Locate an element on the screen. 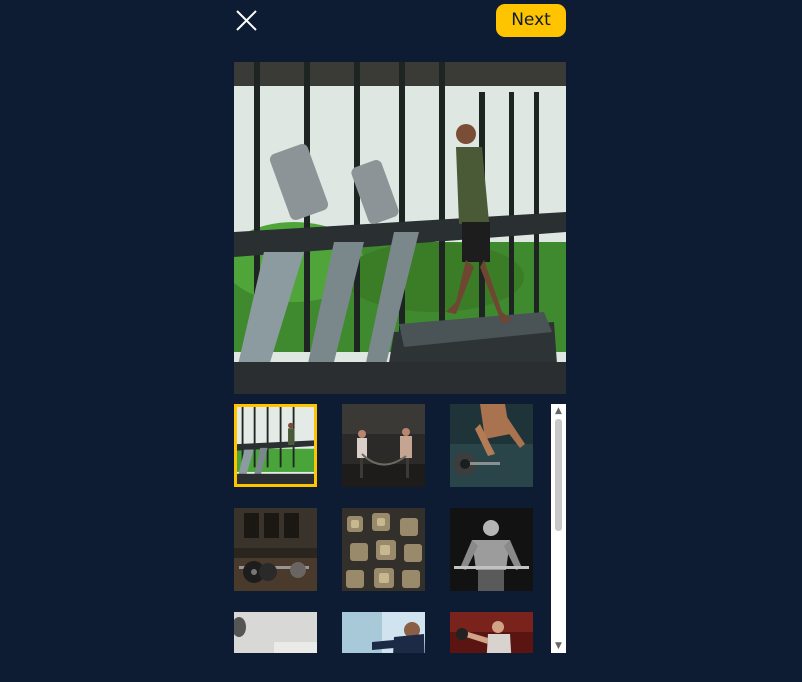 Image resolution: width=802 pixels, height=682 pixels. close-icon is located at coordinates (246, 20).